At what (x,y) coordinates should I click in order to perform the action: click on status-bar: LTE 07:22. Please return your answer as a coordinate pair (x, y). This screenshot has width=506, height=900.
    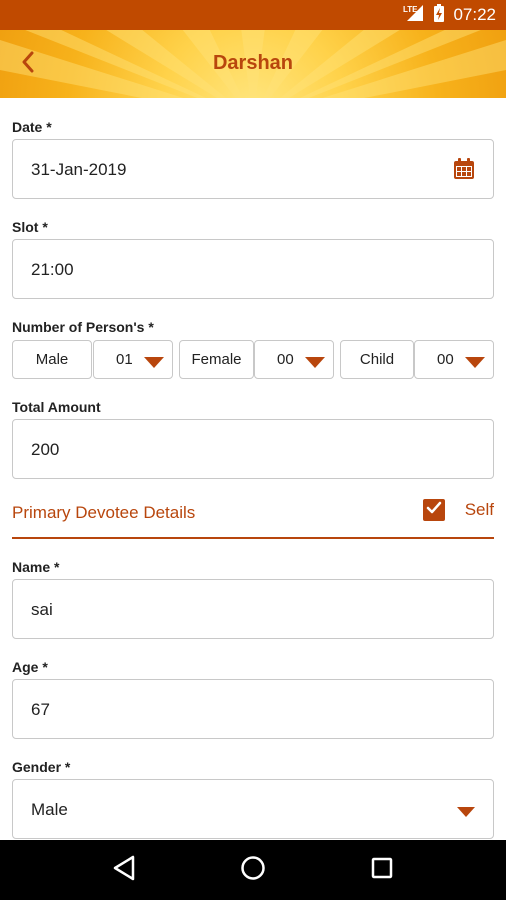
    Looking at the image, I should click on (253, 15).